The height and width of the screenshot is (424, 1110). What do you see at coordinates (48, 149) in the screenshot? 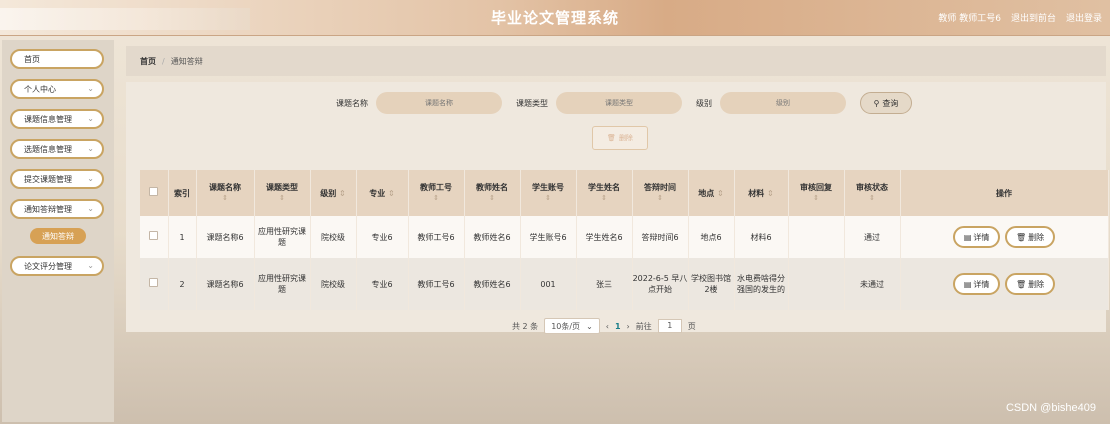
I see `sidebar-item-label: 选题信息管理` at bounding box center [48, 149].